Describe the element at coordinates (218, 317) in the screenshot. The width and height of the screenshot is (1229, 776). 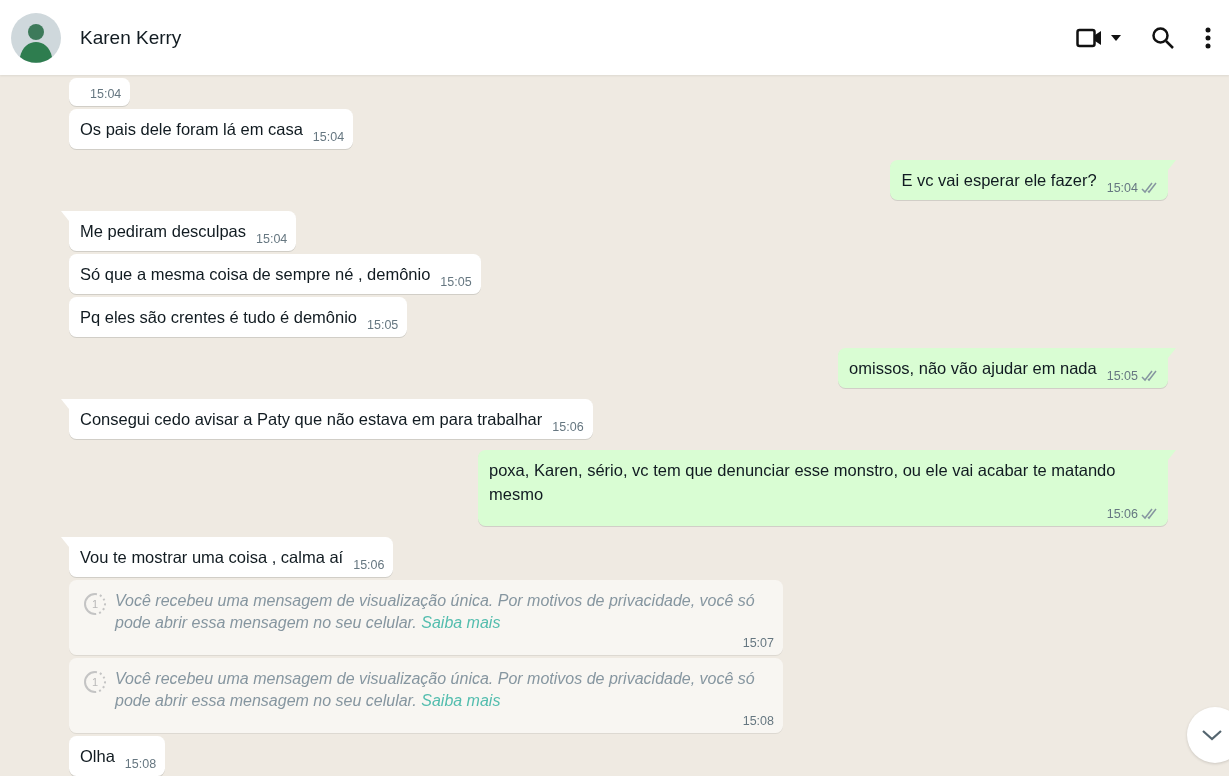
I see `message-text: Pq eles são crentes é tudo é demônio` at that location.